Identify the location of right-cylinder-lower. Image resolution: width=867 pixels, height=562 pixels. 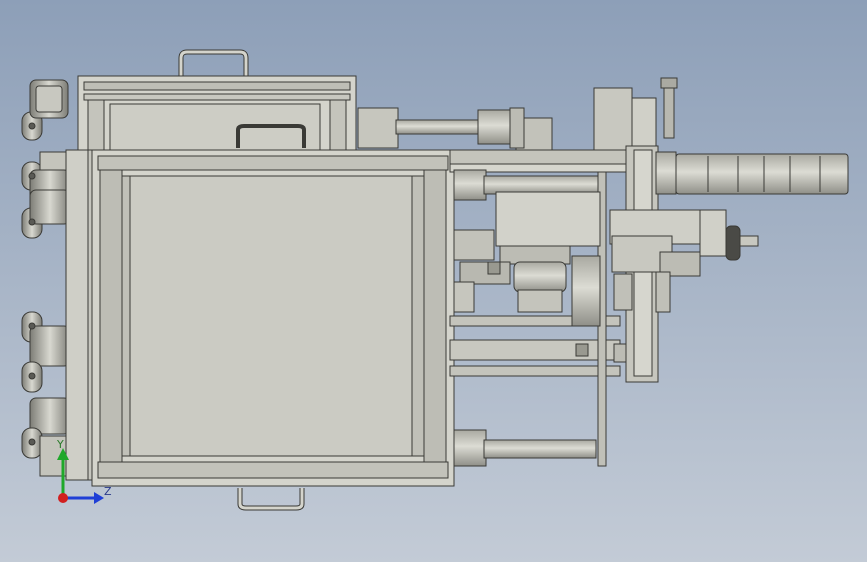
(525, 448).